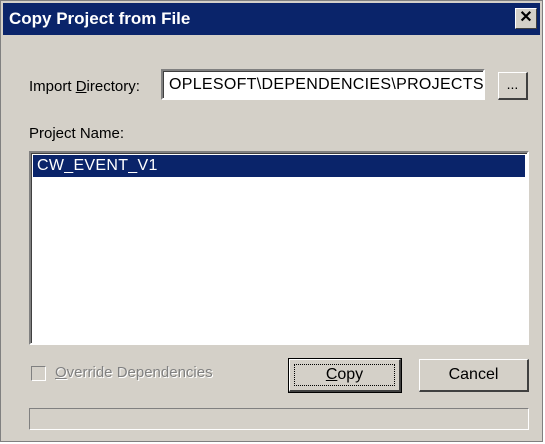  I want to click on override-dependencies-label: Override Dependencies, so click(134, 372).